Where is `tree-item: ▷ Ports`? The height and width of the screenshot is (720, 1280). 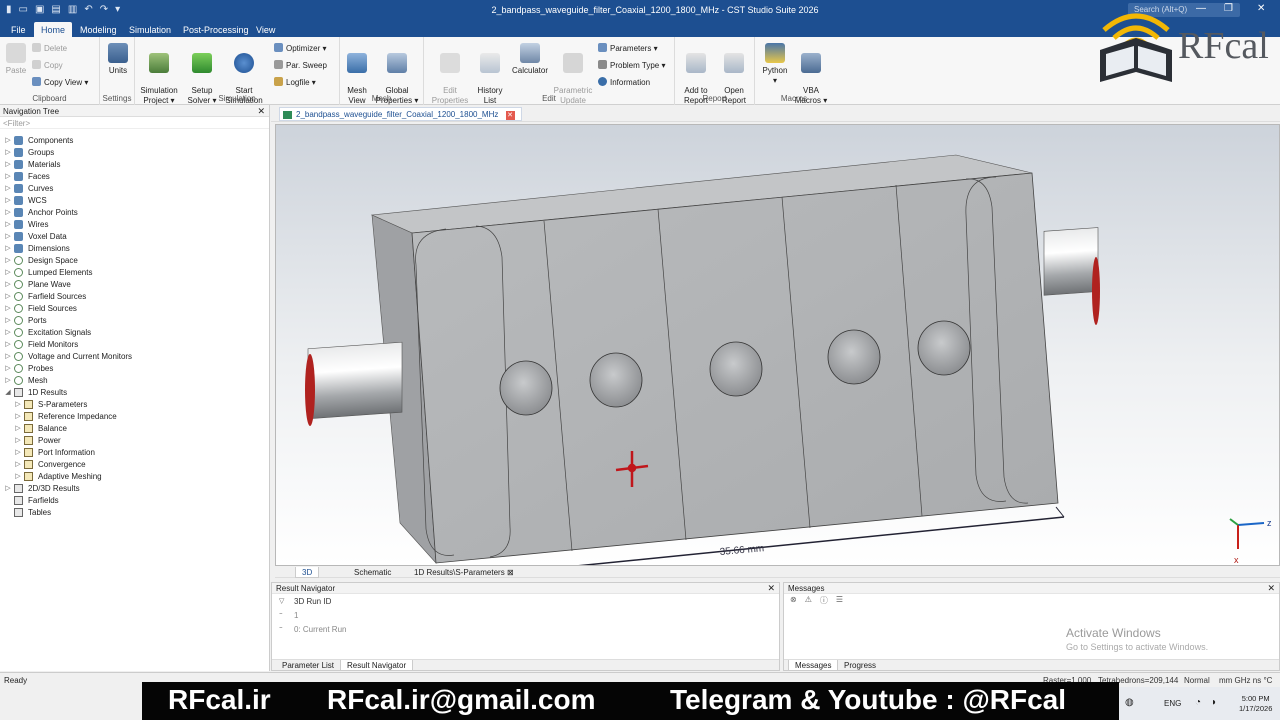
tree-item: ▷ Ports is located at coordinates (134, 321).